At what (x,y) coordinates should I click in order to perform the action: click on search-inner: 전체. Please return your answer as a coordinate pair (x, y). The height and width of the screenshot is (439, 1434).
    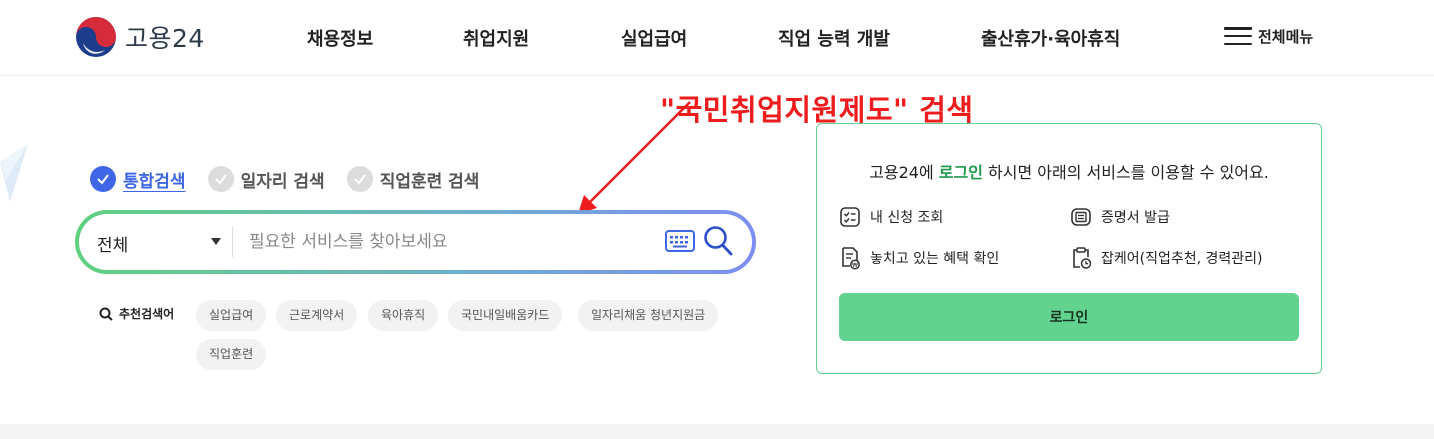
    Looking at the image, I should click on (415, 242).